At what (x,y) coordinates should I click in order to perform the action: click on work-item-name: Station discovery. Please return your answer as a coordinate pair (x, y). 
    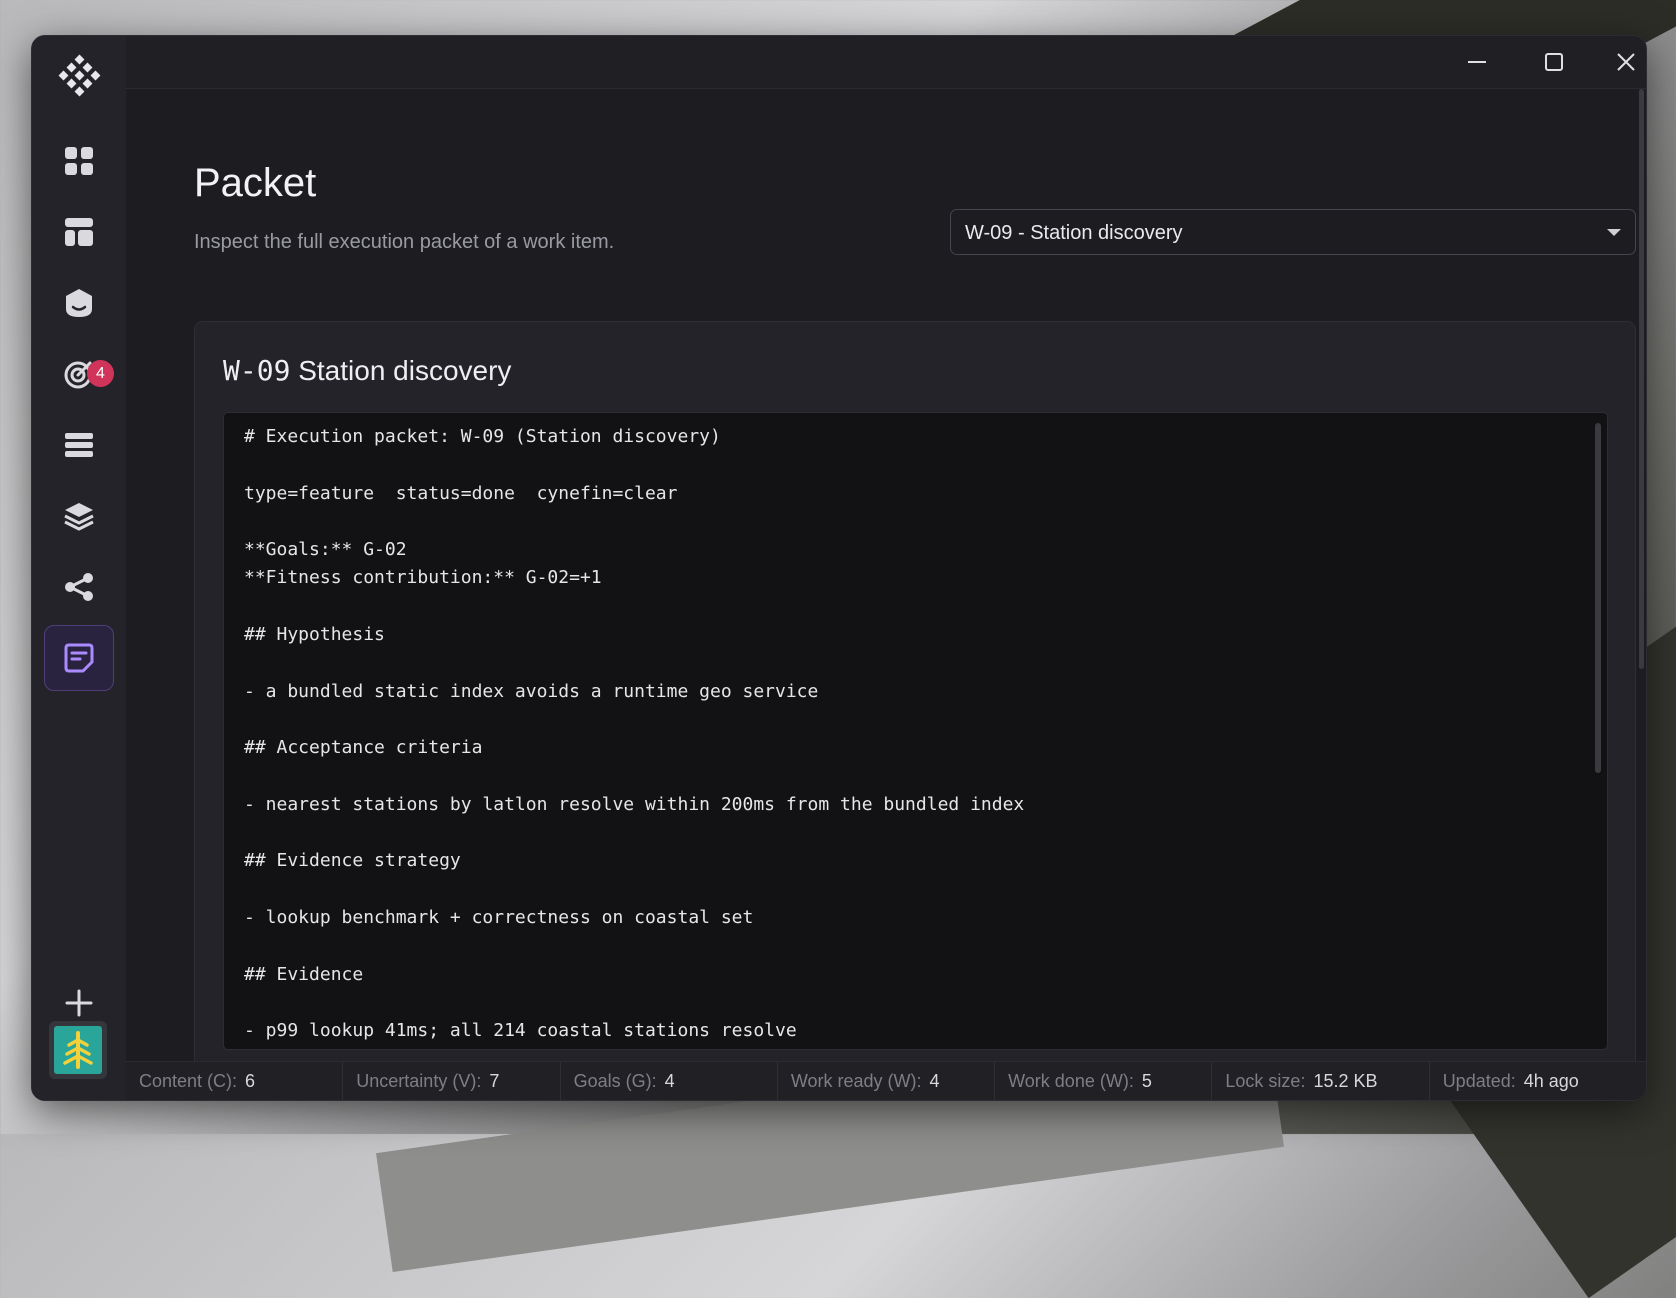
    Looking at the image, I should click on (405, 370).